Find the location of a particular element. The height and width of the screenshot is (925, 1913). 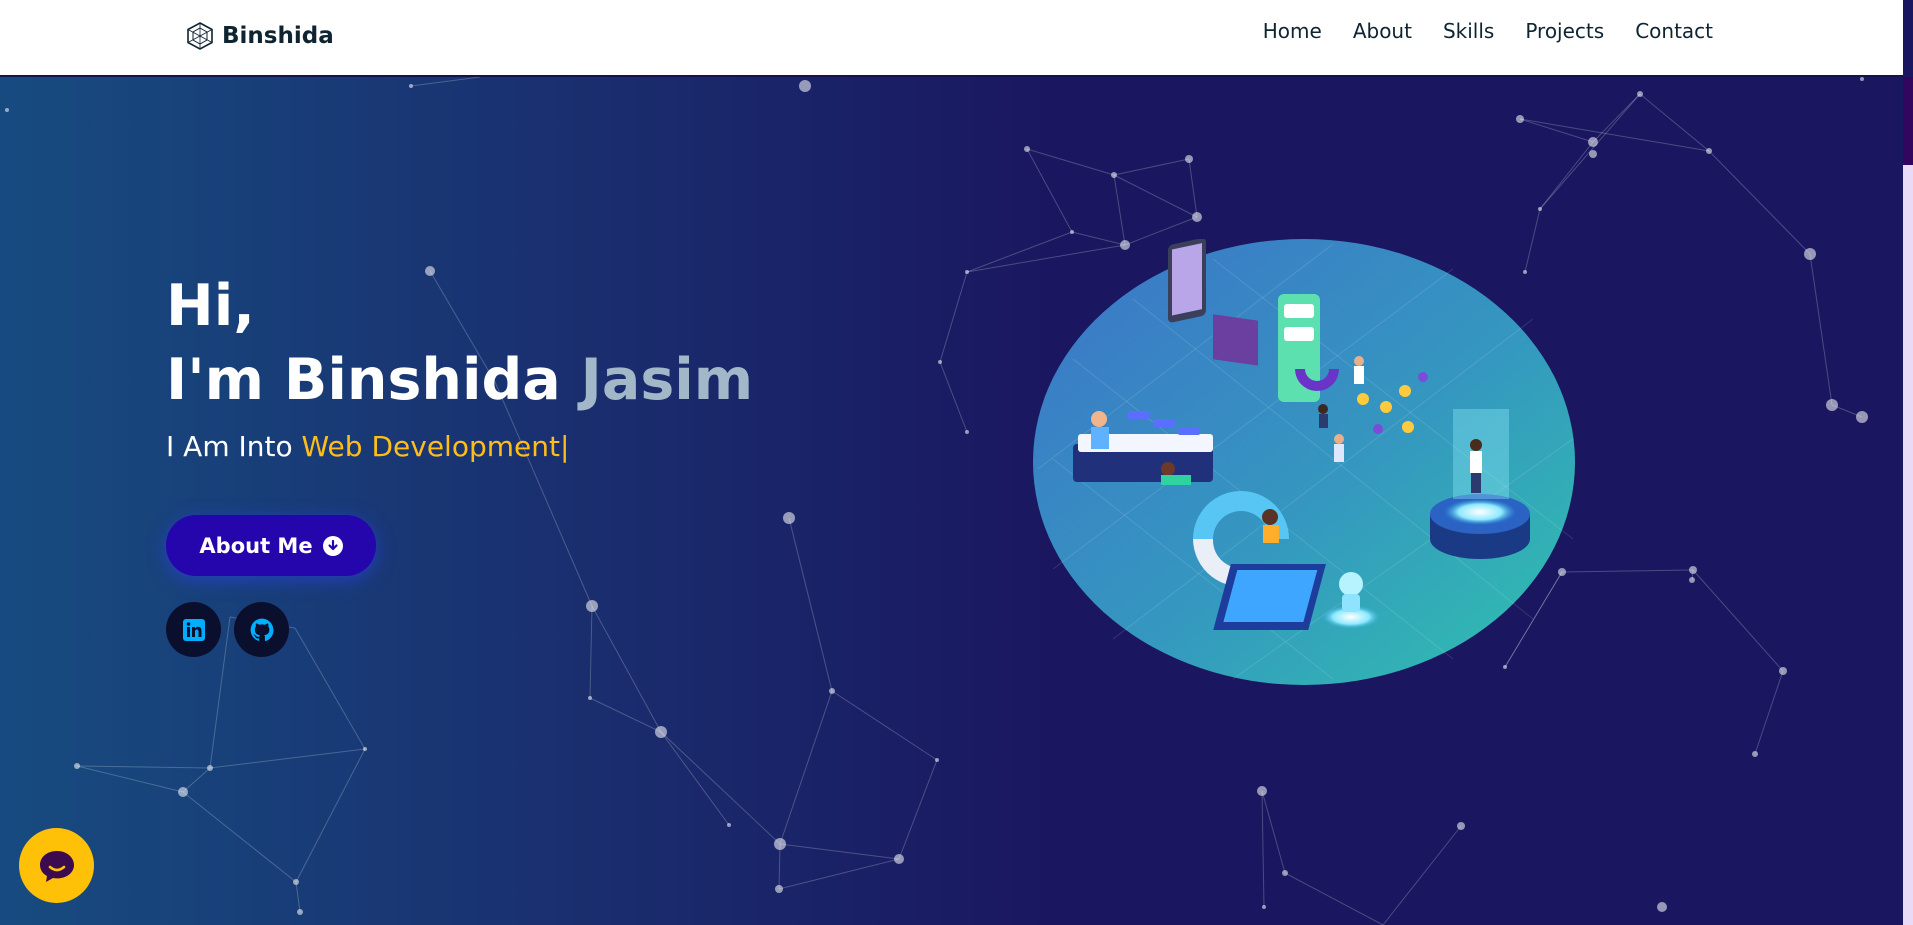

typing-cursor: | is located at coordinates (564, 446).